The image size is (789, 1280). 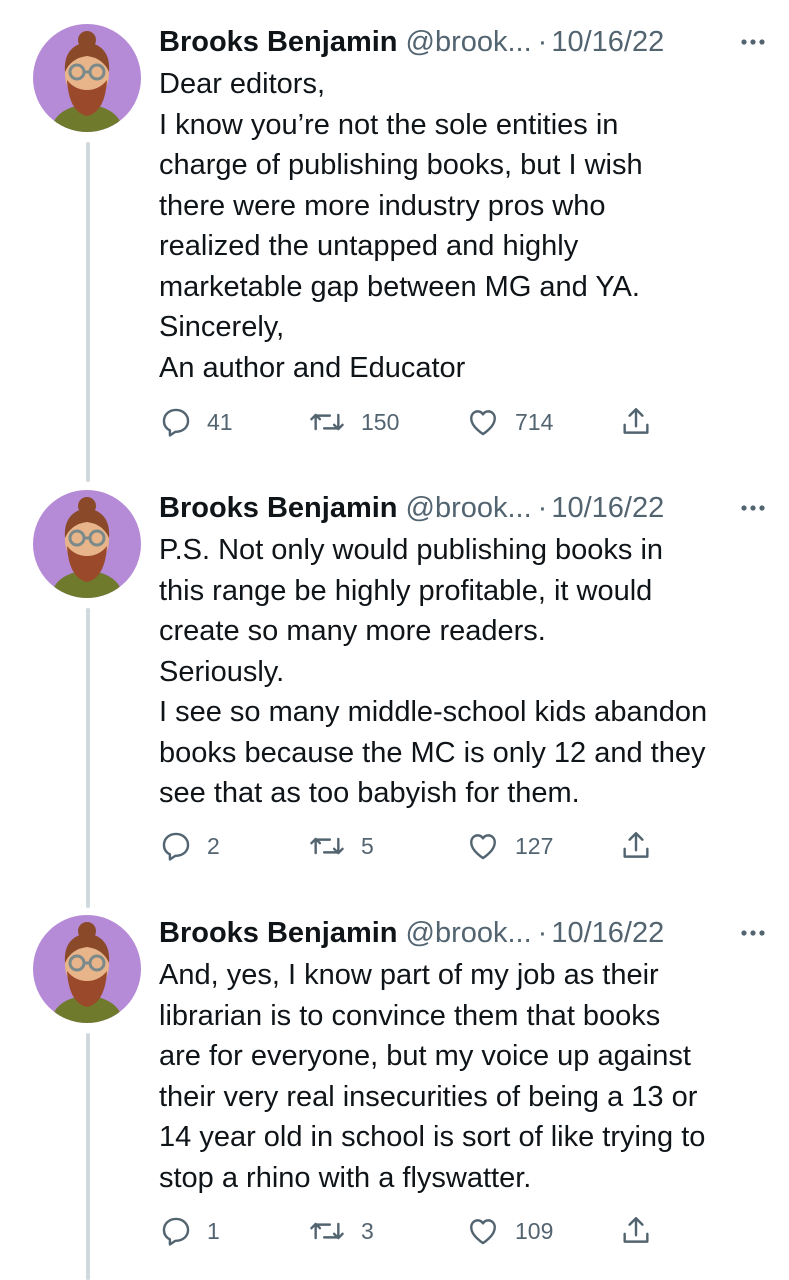 What do you see at coordinates (401, 165) in the screenshot?
I see `tweet-line: charge of publishing books, but I wish` at bounding box center [401, 165].